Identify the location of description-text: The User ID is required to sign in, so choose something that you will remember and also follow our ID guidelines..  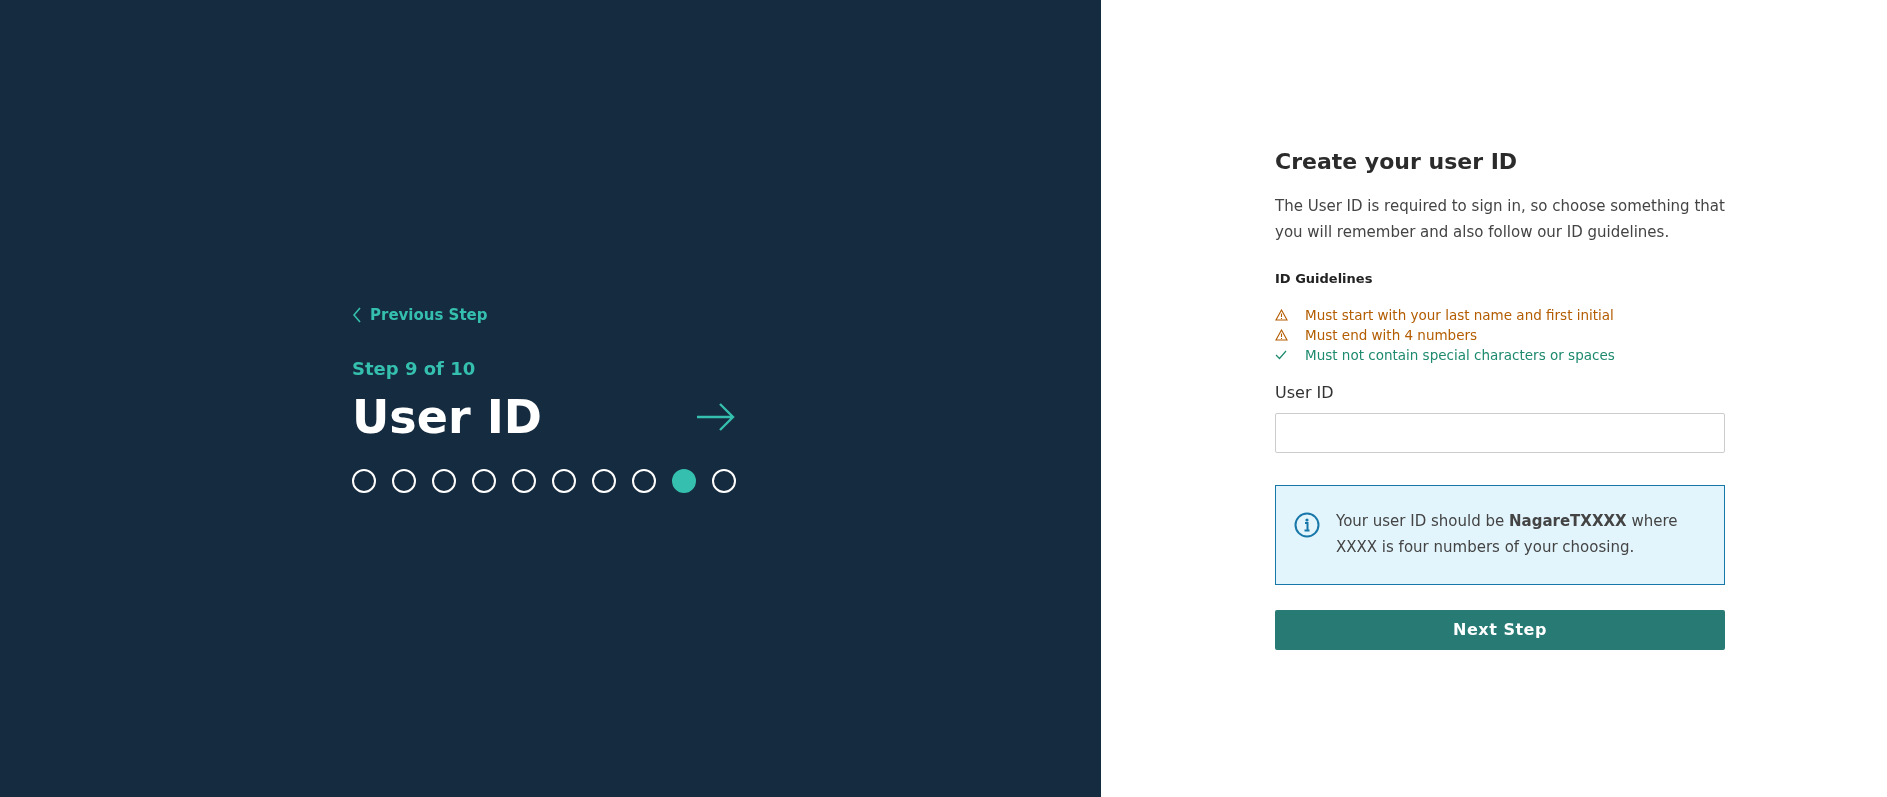
(1500, 219).